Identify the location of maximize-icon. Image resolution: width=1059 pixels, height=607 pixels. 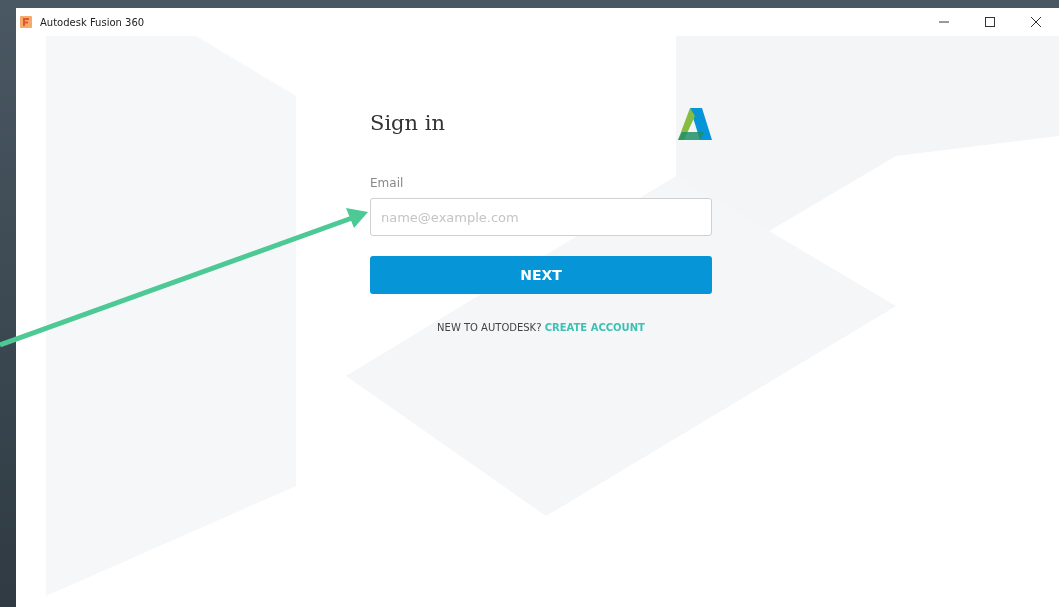
(990, 22).